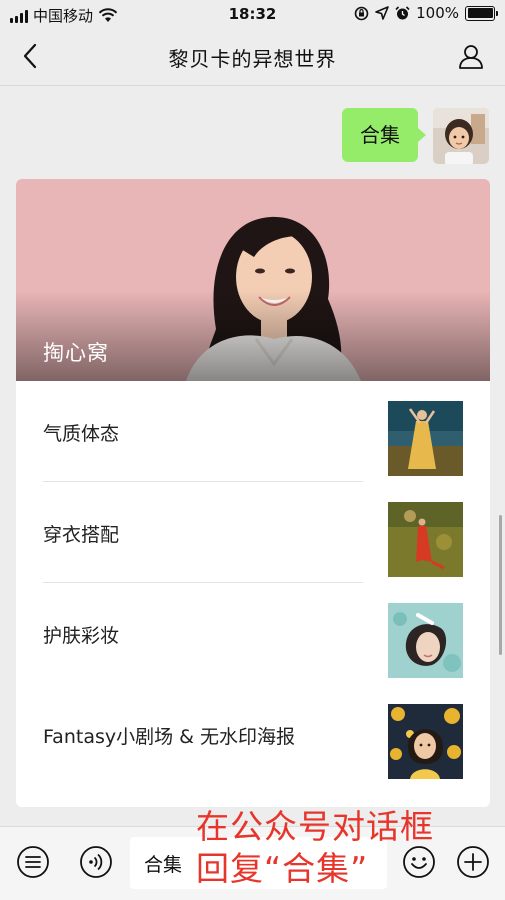 The height and width of the screenshot is (900, 505). What do you see at coordinates (81, 636) in the screenshot?
I see `article-title: 护肤彩妆` at bounding box center [81, 636].